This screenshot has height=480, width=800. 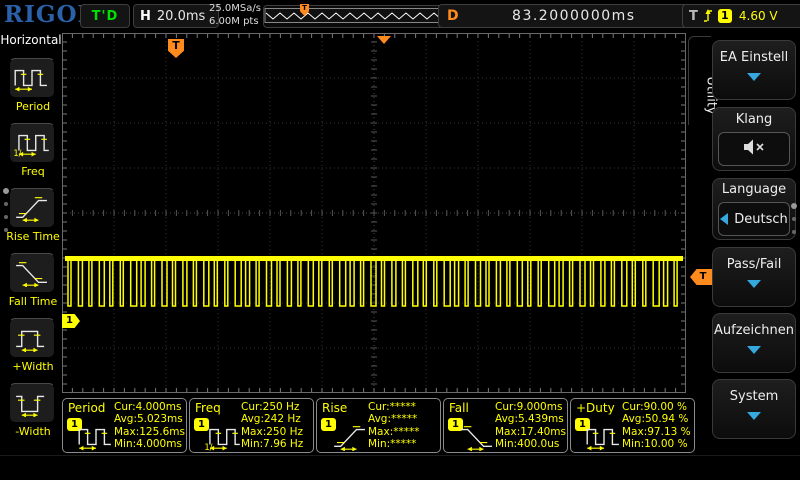 I want to click on rise-waveform-icon, so click(x=350, y=439).